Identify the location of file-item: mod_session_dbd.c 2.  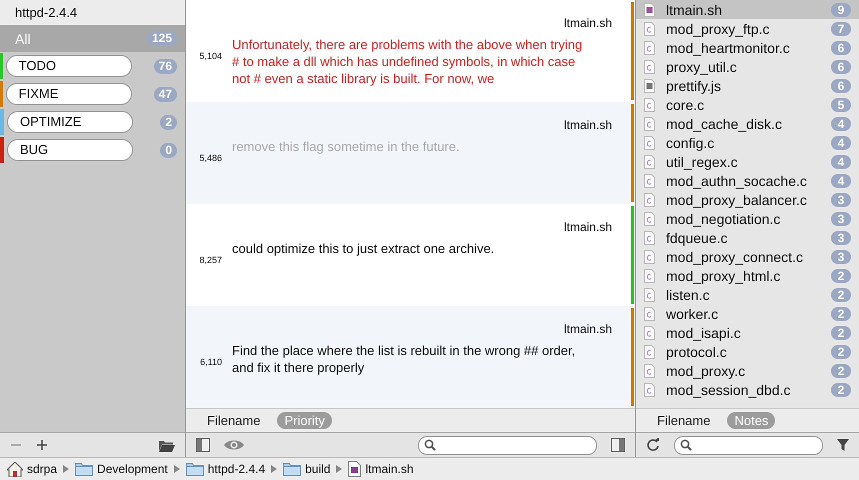
(747, 389).